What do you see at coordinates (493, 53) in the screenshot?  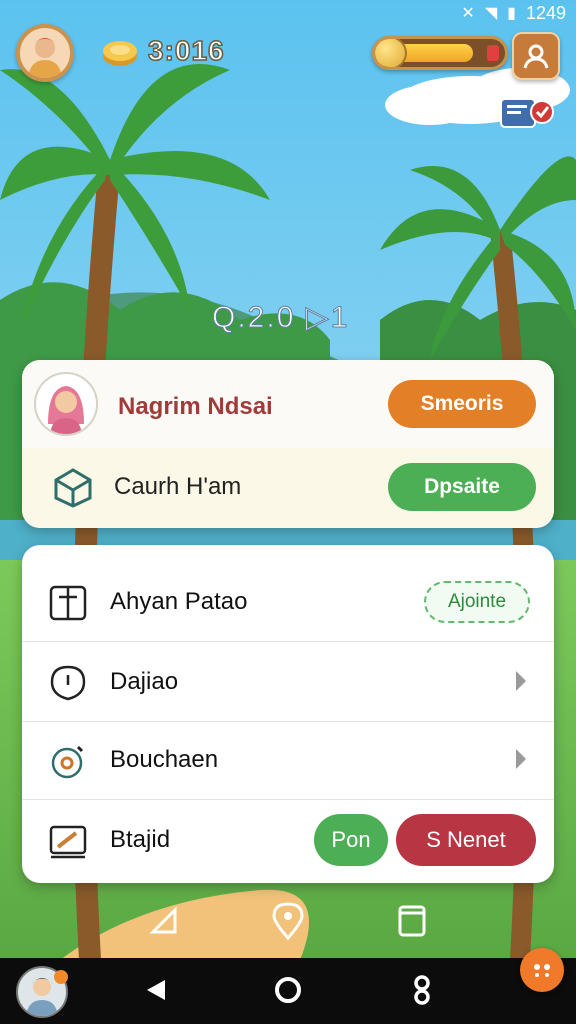 I see `energy-cap` at bounding box center [493, 53].